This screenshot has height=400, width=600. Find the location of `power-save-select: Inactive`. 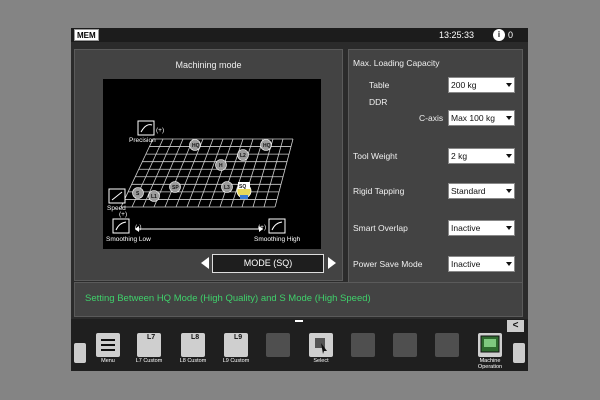

power-save-select: Inactive is located at coordinates (481, 264).